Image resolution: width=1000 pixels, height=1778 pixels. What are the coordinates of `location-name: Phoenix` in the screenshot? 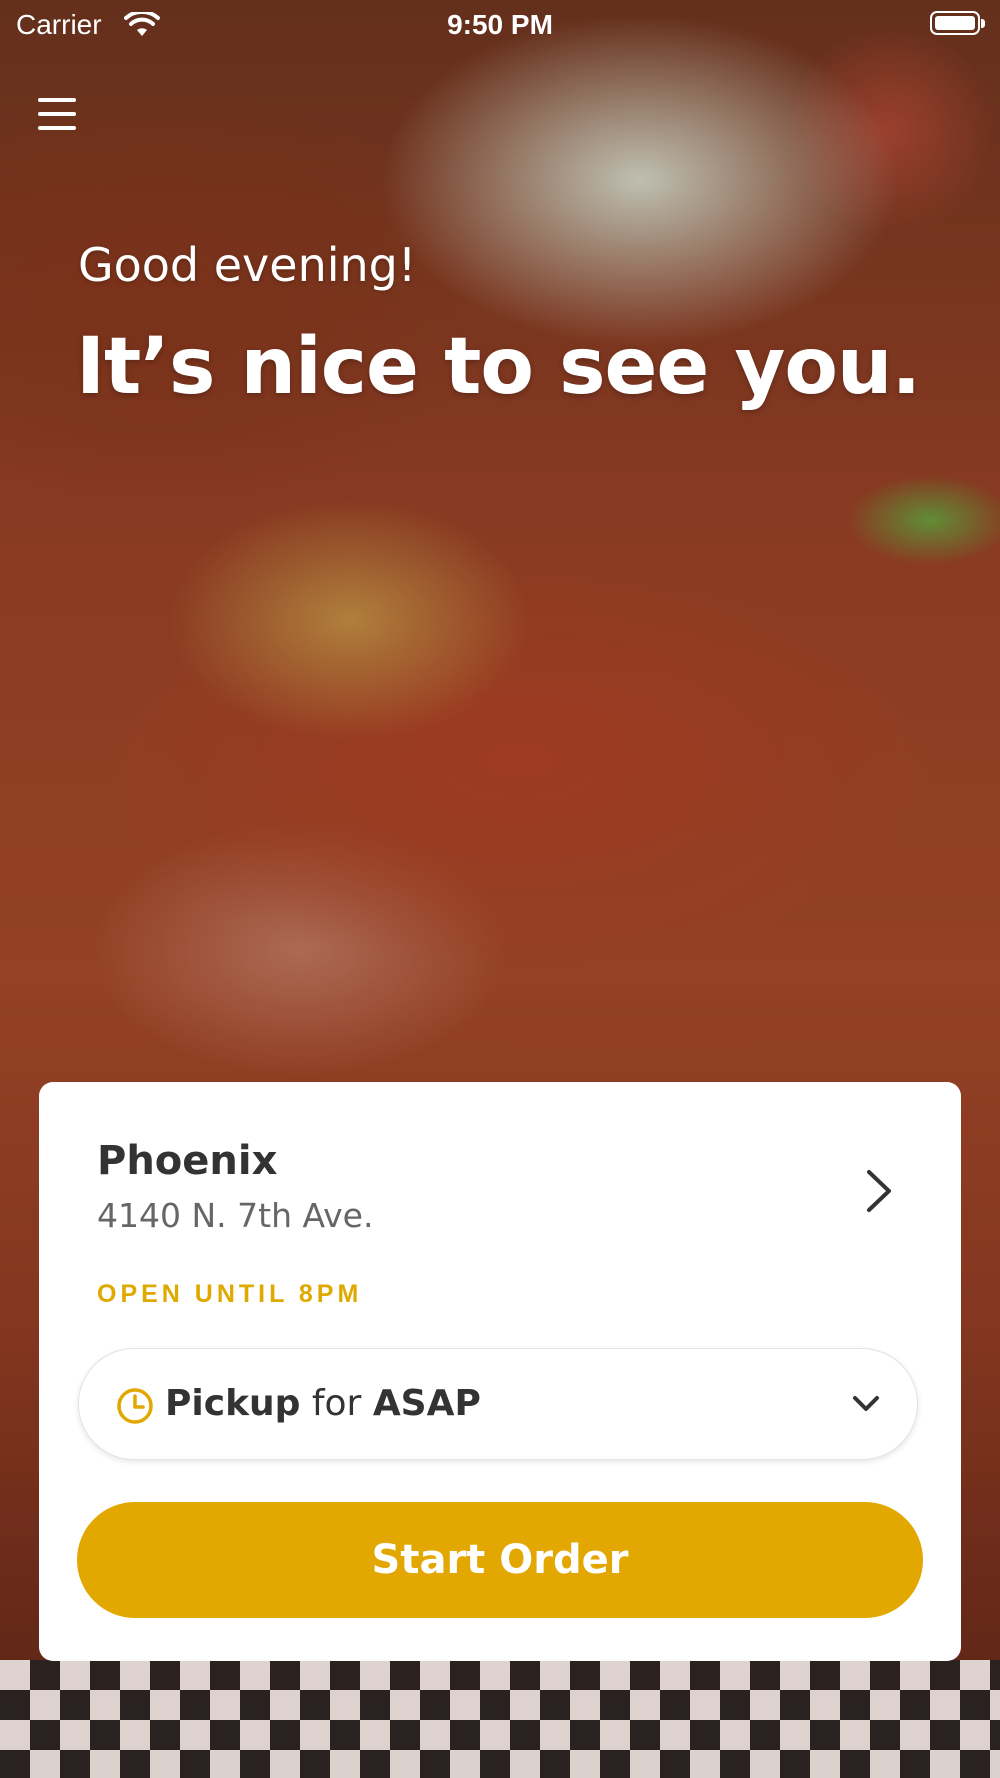 It's located at (187, 1161).